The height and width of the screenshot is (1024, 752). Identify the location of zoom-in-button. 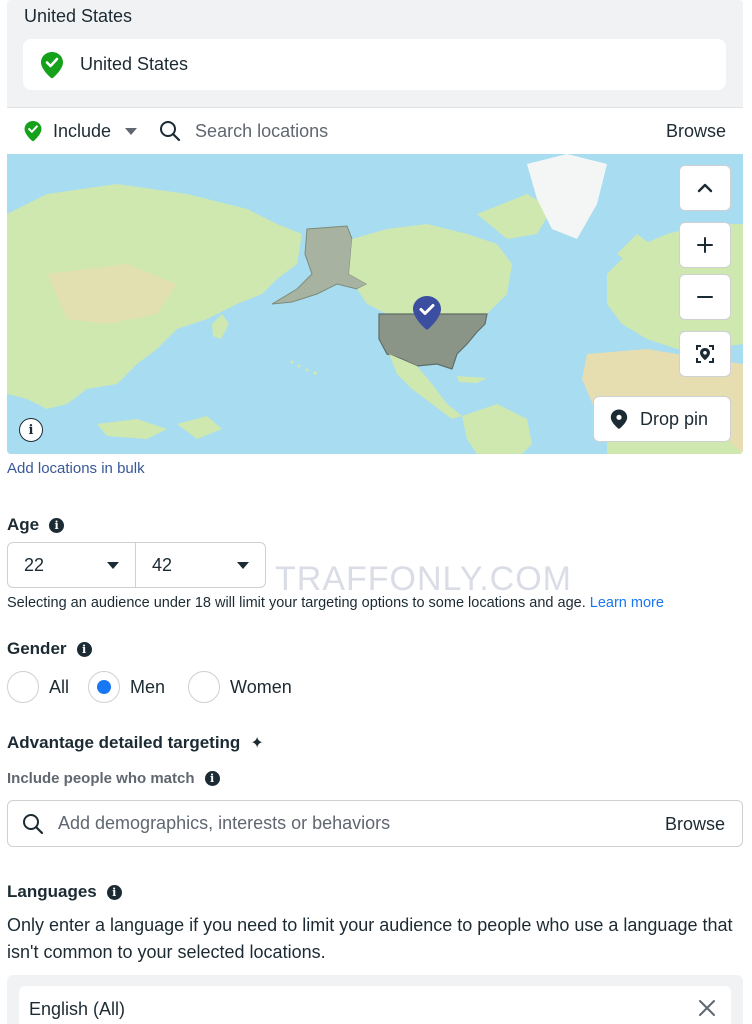
(705, 245).